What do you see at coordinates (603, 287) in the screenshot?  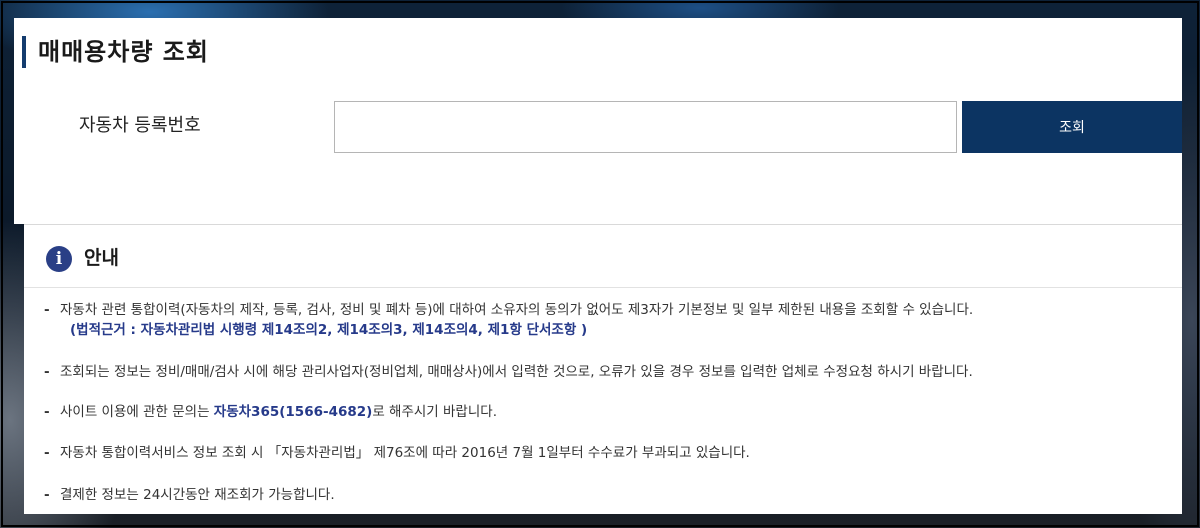 I see `divider` at bounding box center [603, 287].